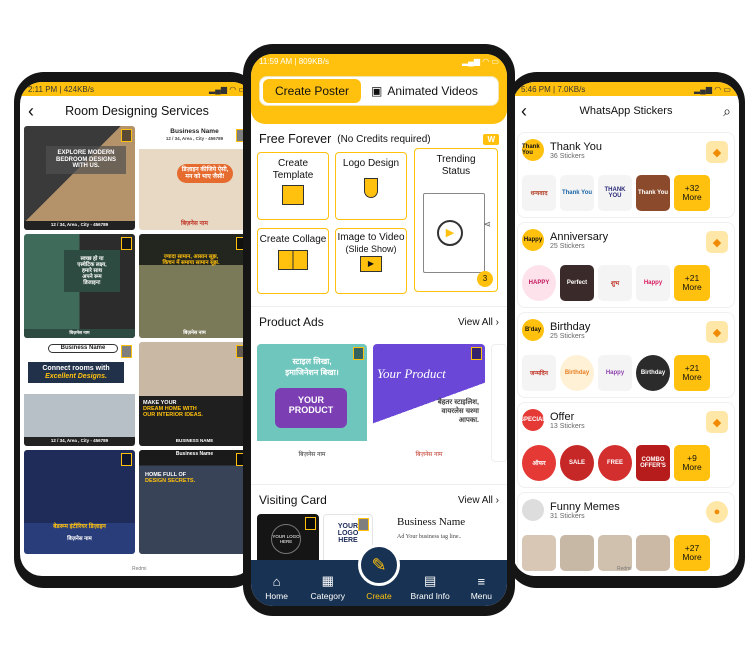 The height and width of the screenshot is (656, 754). I want to click on status-time: 5:46 PM | 7.0KB/s, so click(553, 89).